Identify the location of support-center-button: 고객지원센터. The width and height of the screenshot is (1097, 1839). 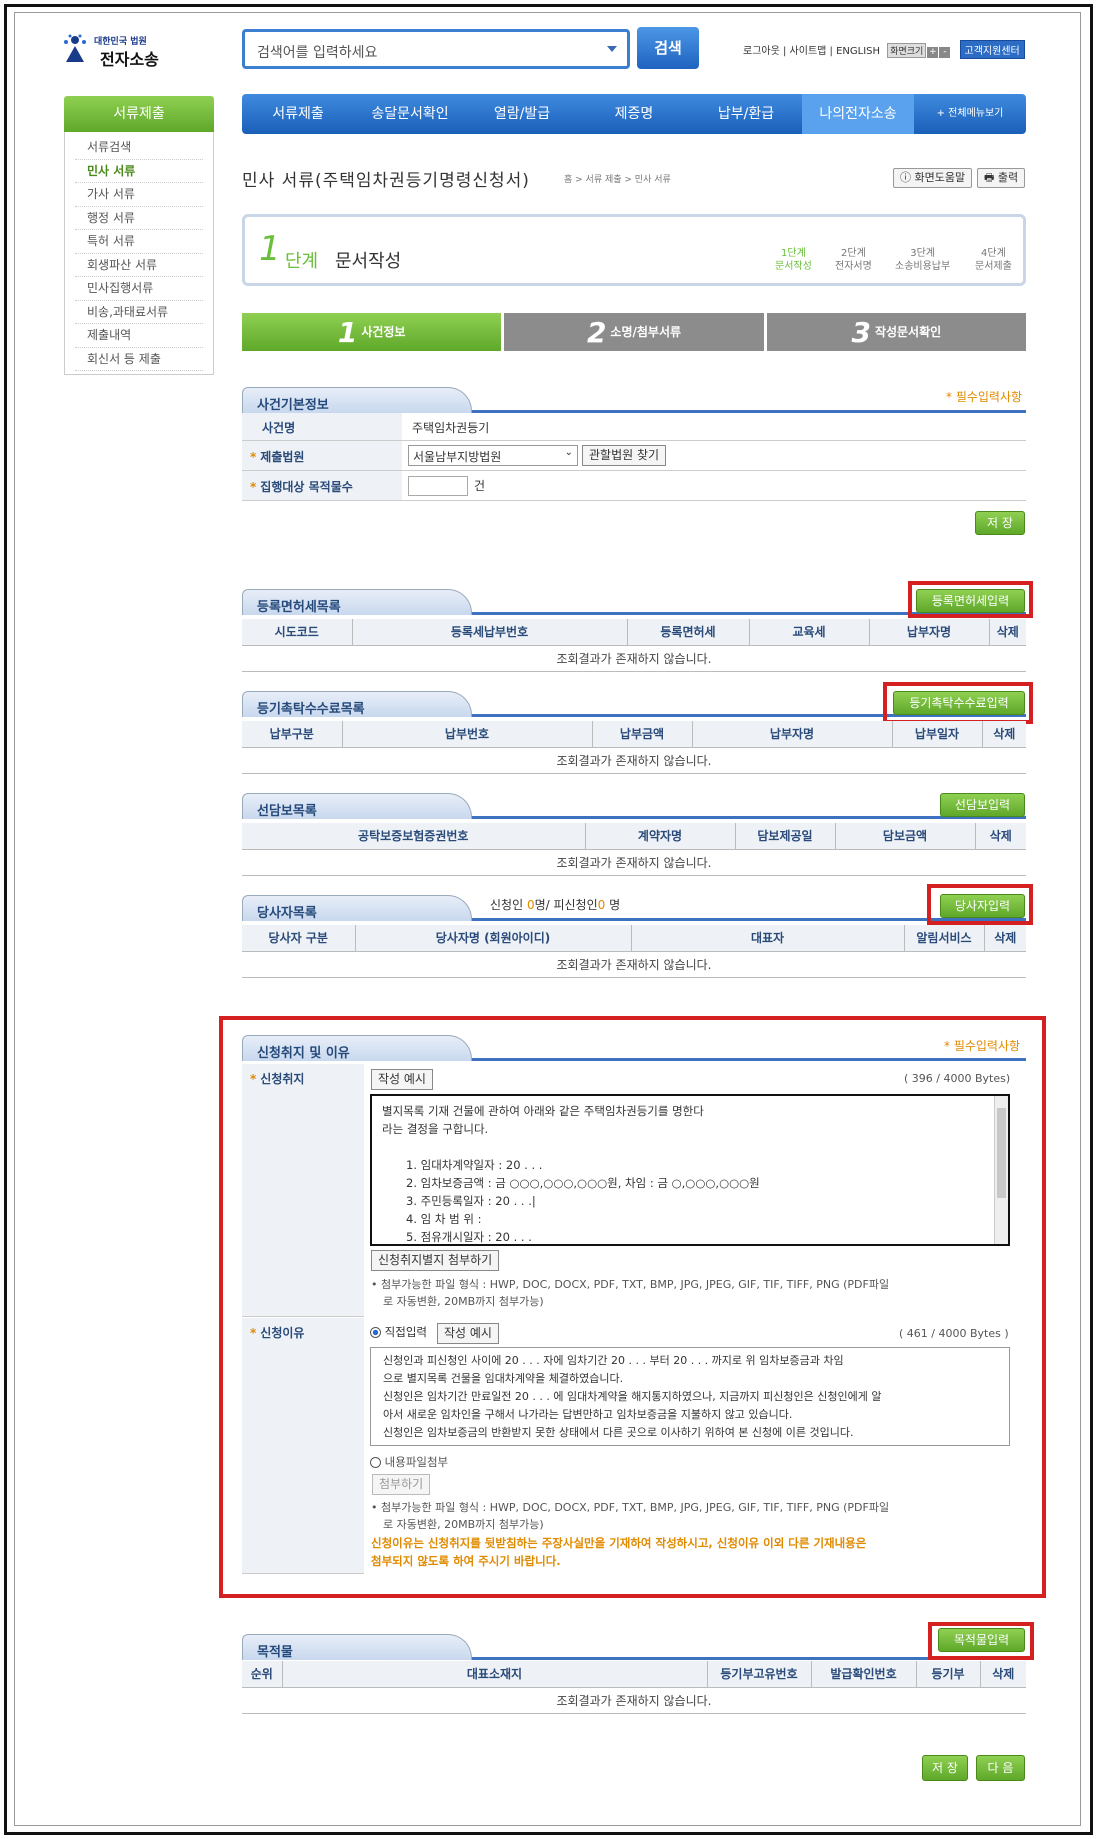
(992, 49).